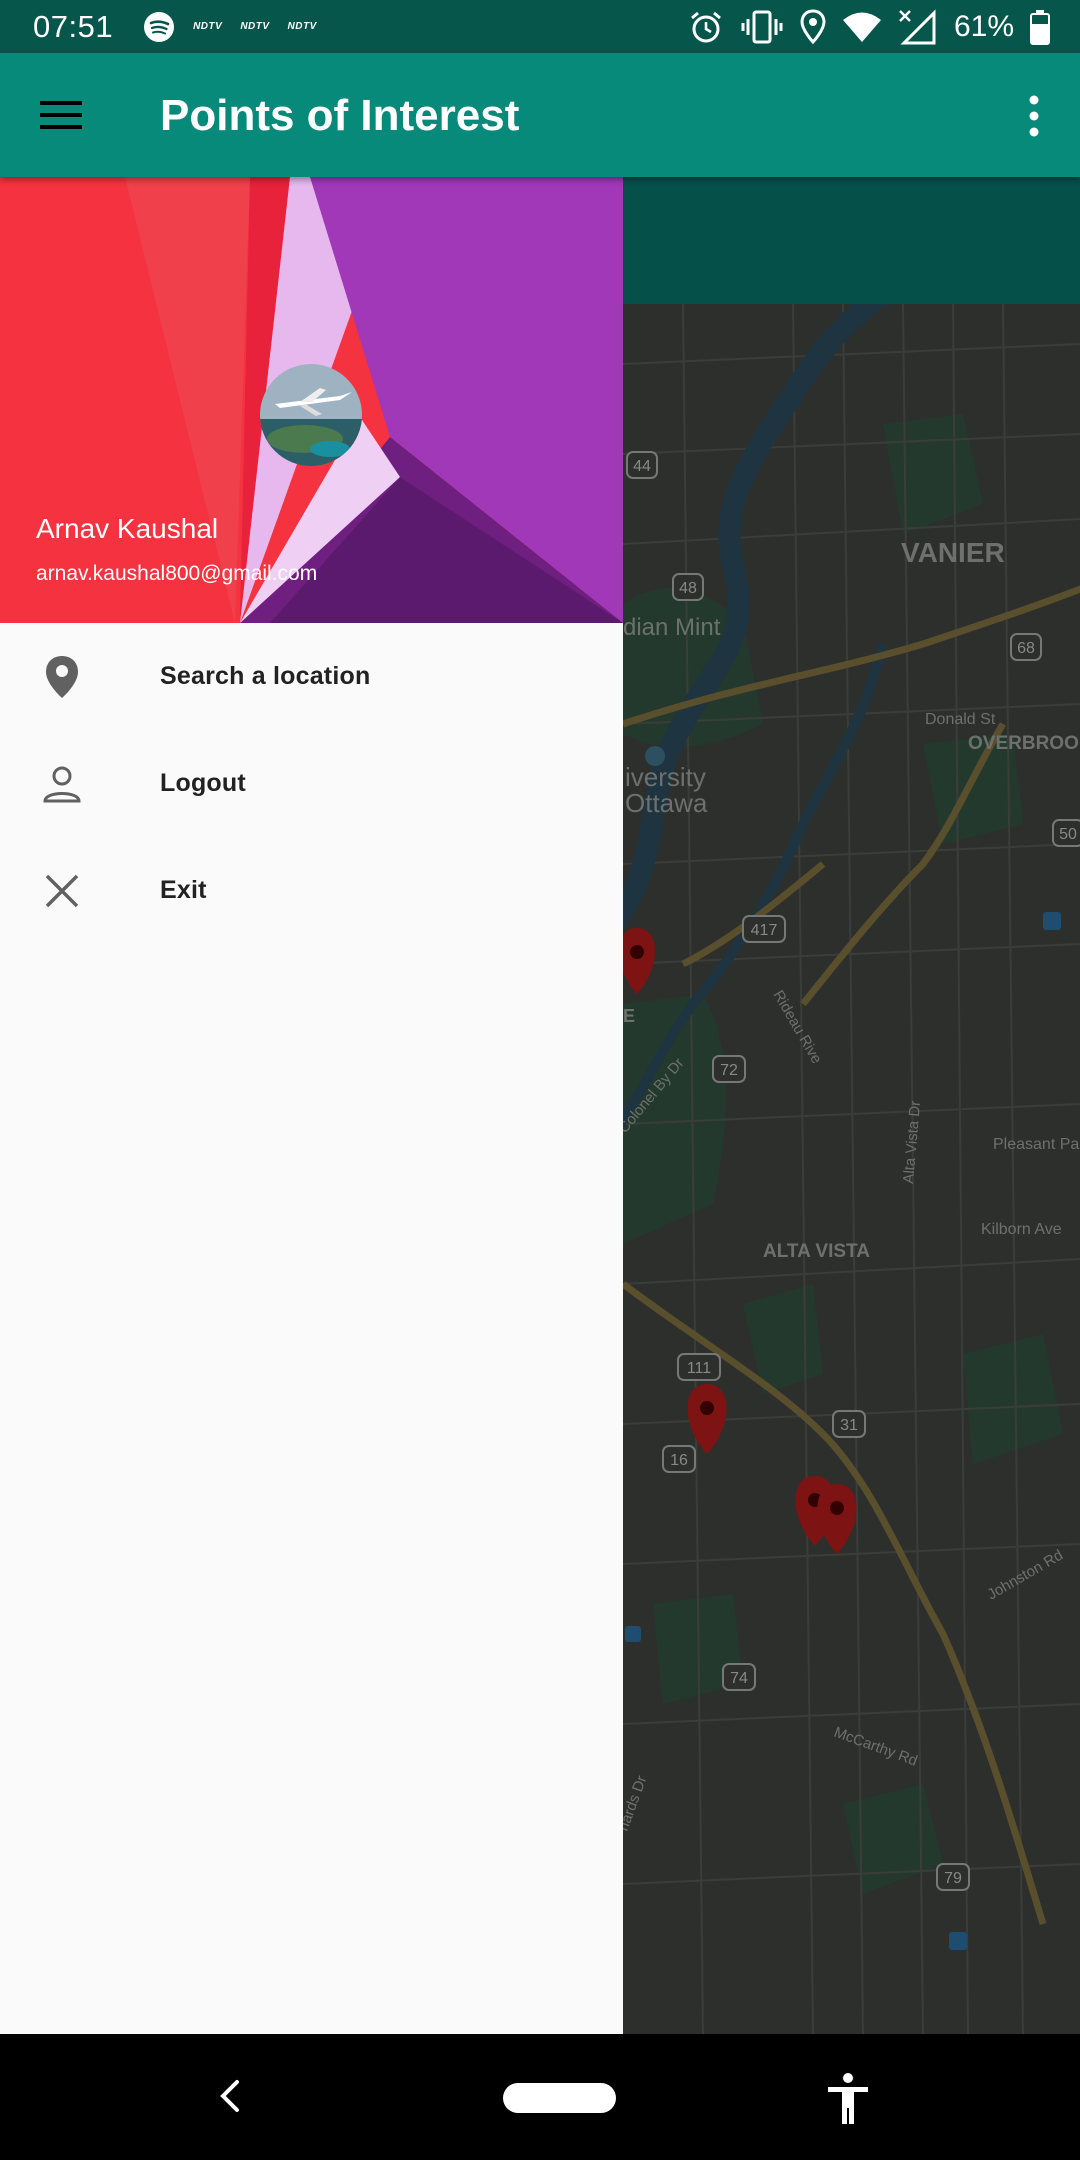 The image size is (1080, 2160). Describe the element at coordinates (127, 528) in the screenshot. I see `user-name: Arnav Kaushal` at that location.